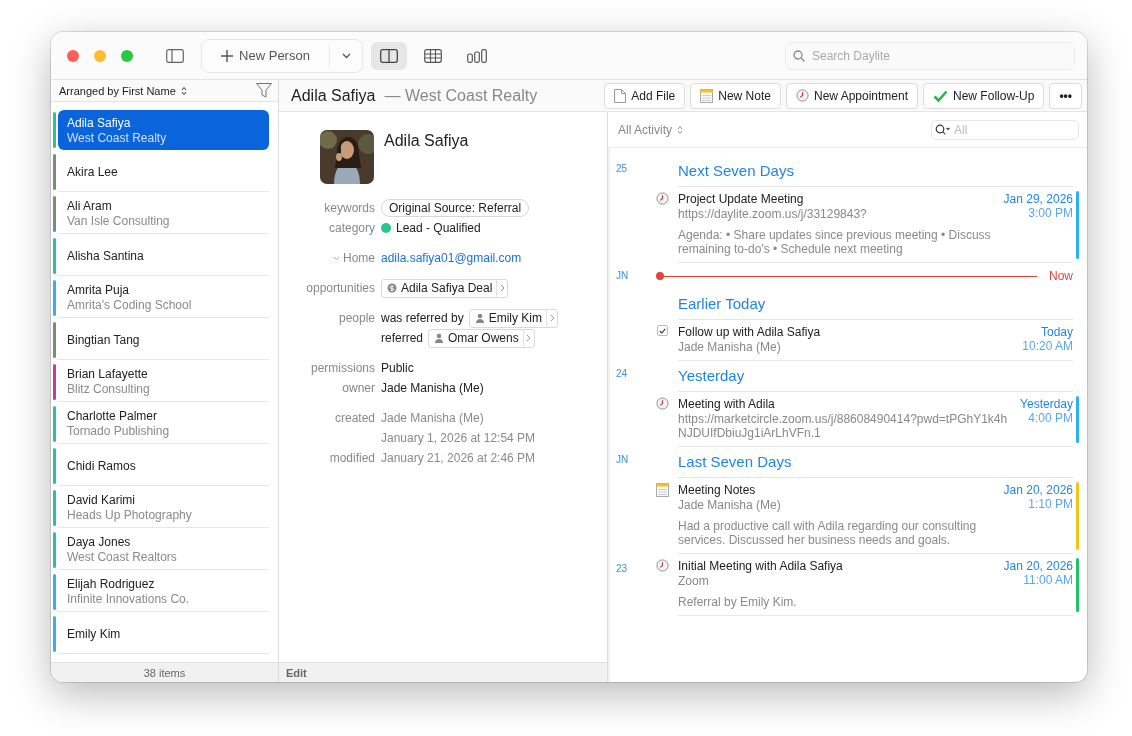 The image size is (1132, 736). I want to click on field-label: opportunities, so click(340, 288).